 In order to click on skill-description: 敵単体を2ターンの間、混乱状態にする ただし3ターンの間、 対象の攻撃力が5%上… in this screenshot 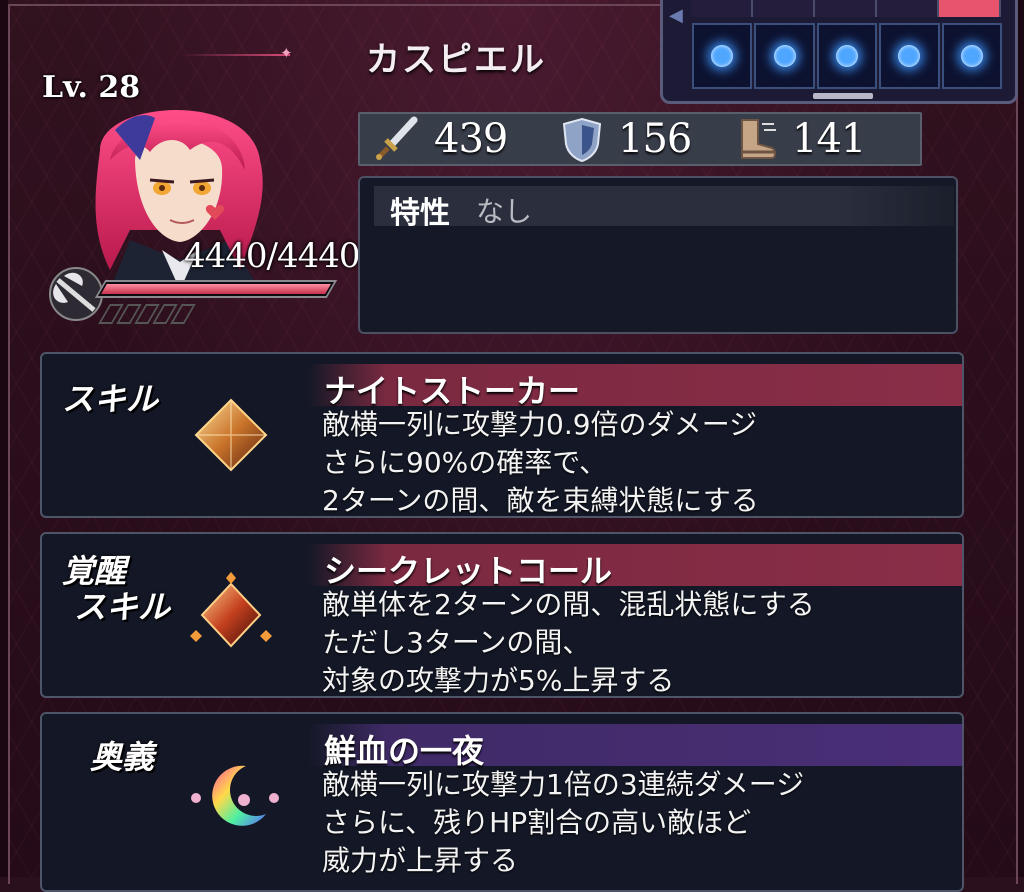, I will do `click(568, 643)`.